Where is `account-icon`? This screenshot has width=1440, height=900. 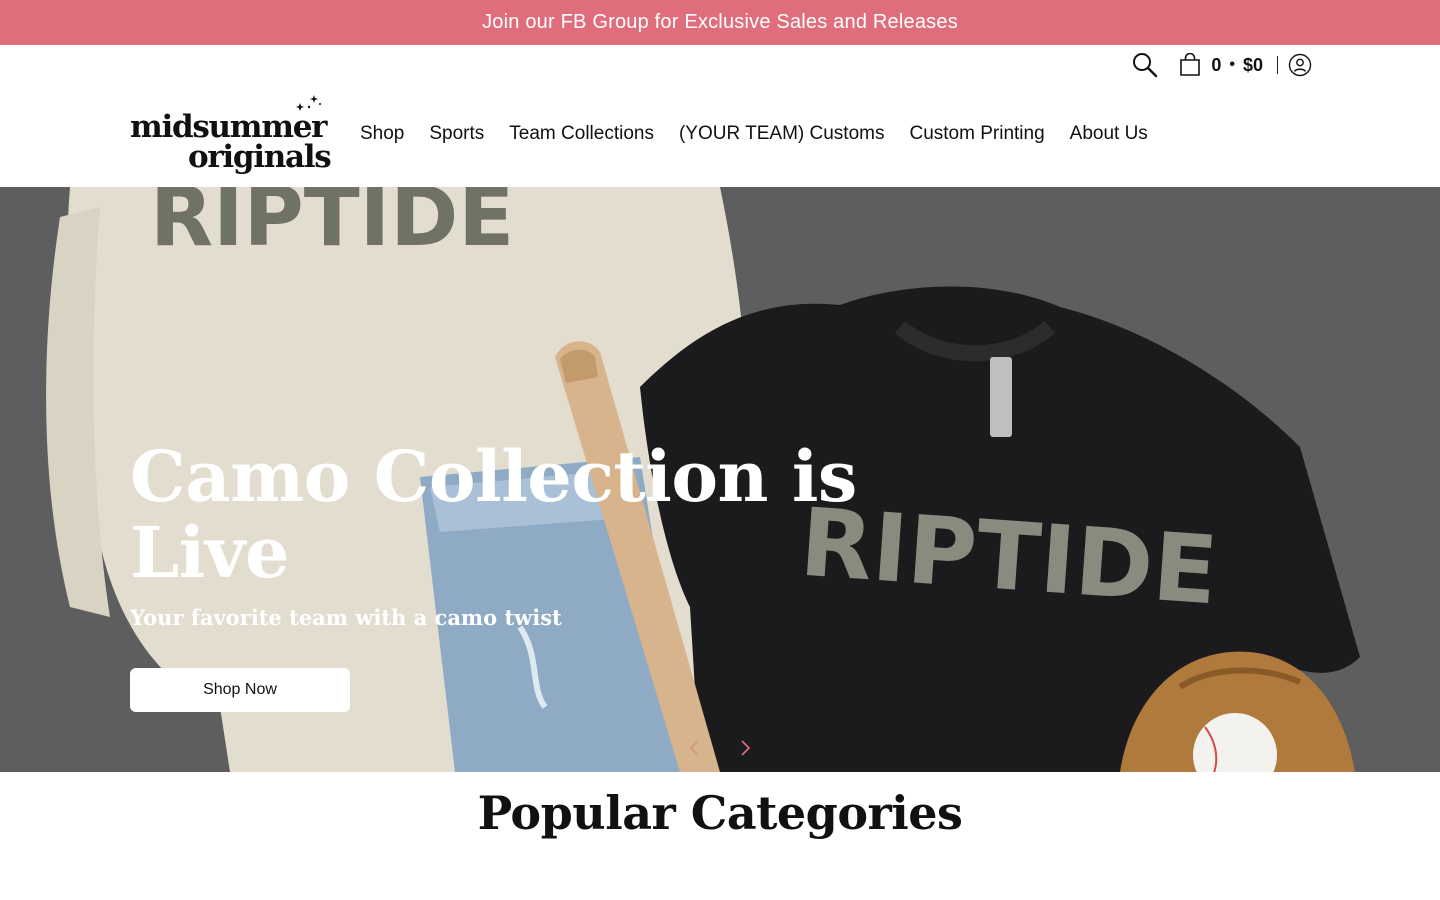 account-icon is located at coordinates (1300, 65).